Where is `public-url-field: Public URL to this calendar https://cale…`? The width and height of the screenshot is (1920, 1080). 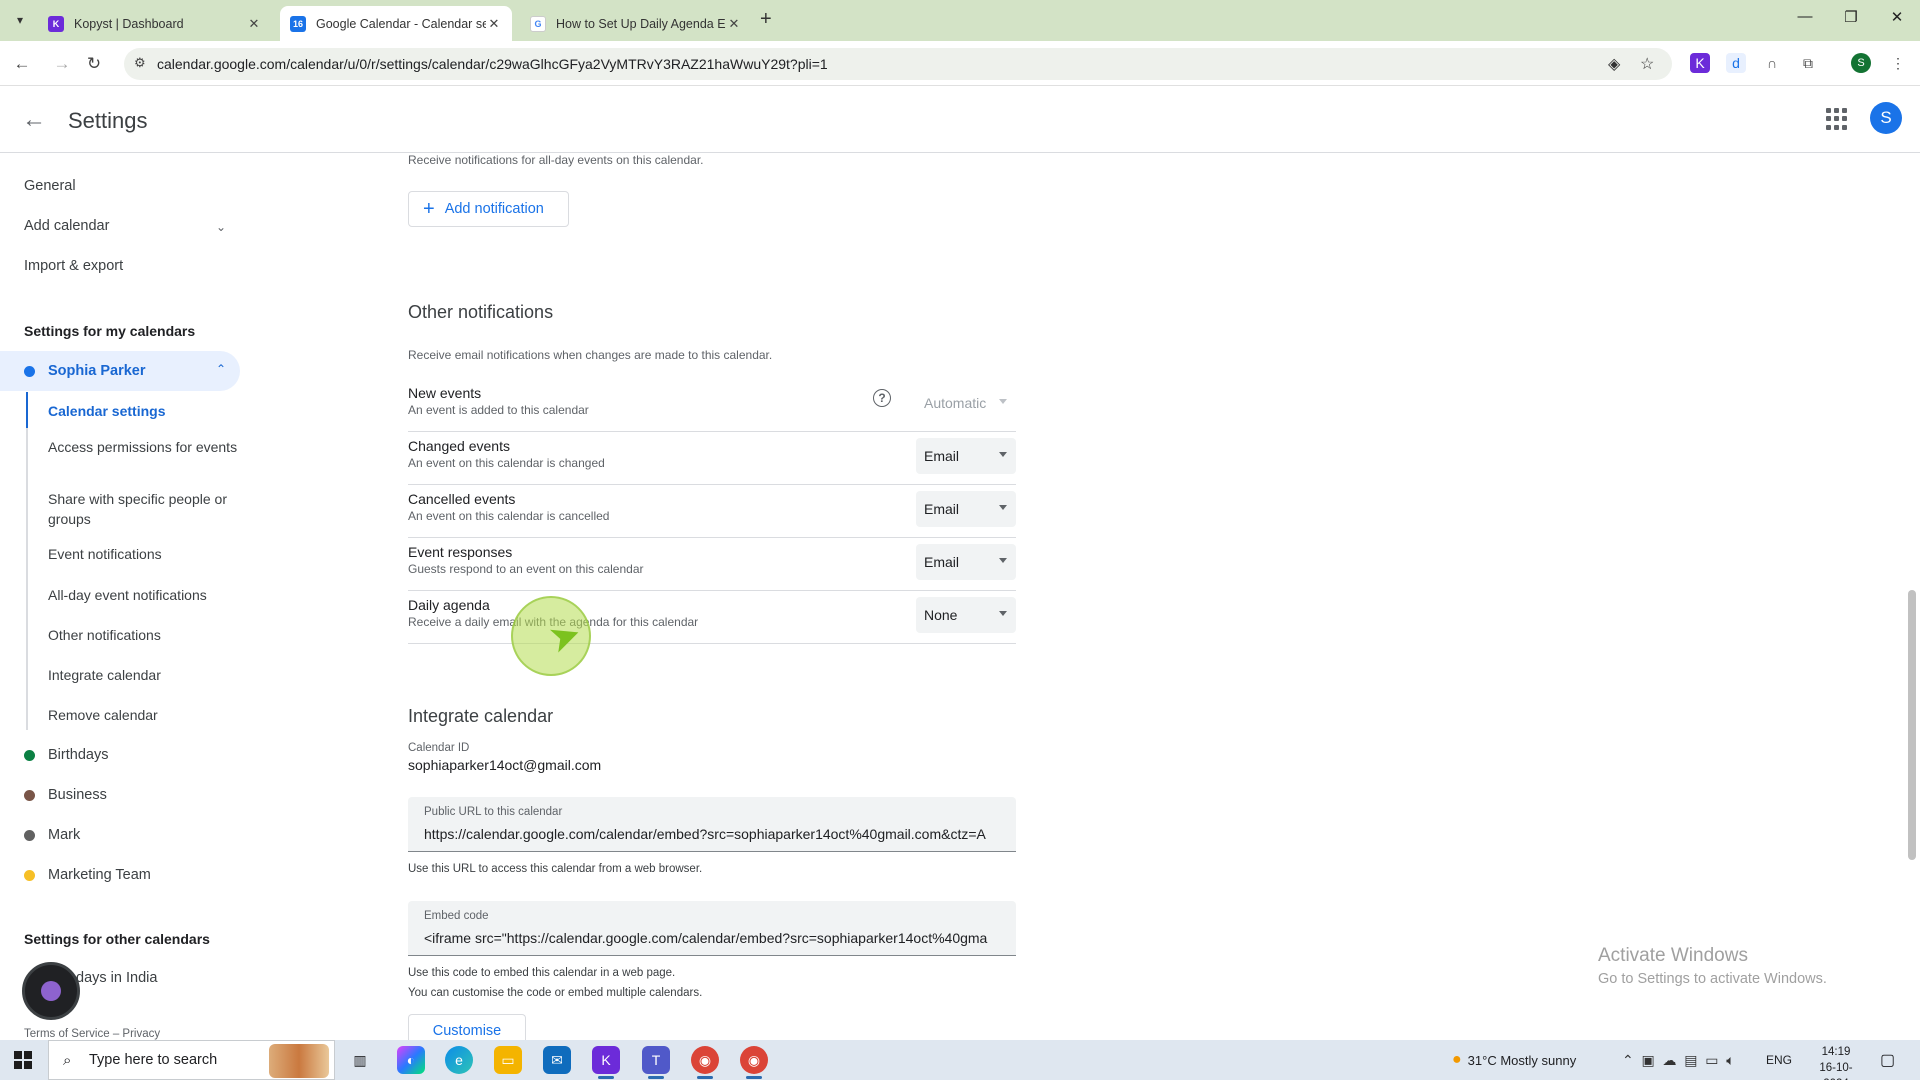
public-url-field: Public URL to this calendar https://cale… is located at coordinates (712, 824).